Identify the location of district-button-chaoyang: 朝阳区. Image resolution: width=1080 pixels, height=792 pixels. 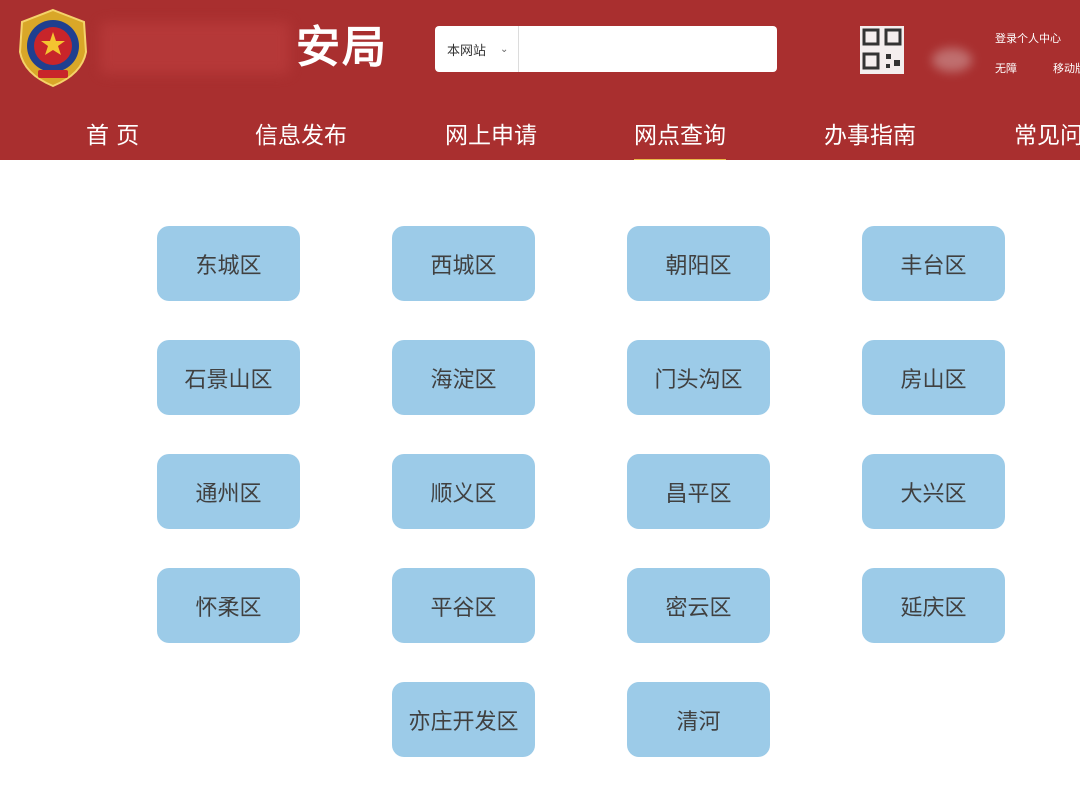
(698, 263).